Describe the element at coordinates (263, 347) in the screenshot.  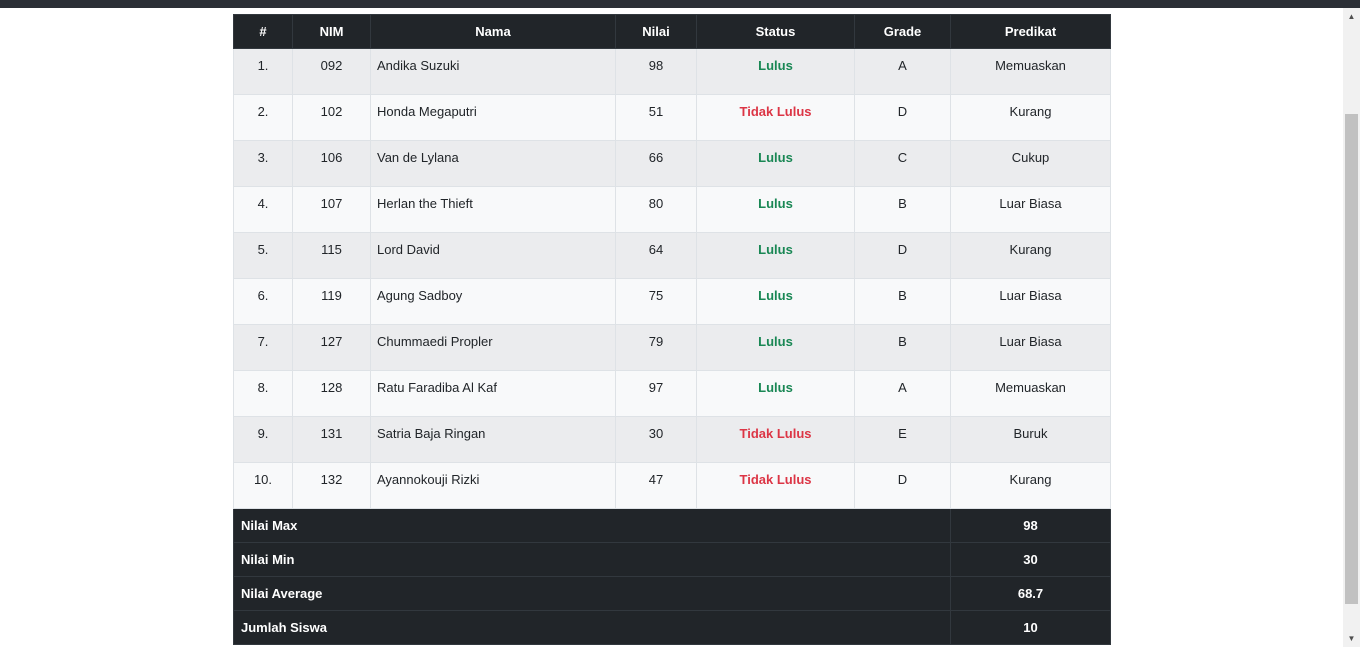
I see `cell-number: 7.` at that location.